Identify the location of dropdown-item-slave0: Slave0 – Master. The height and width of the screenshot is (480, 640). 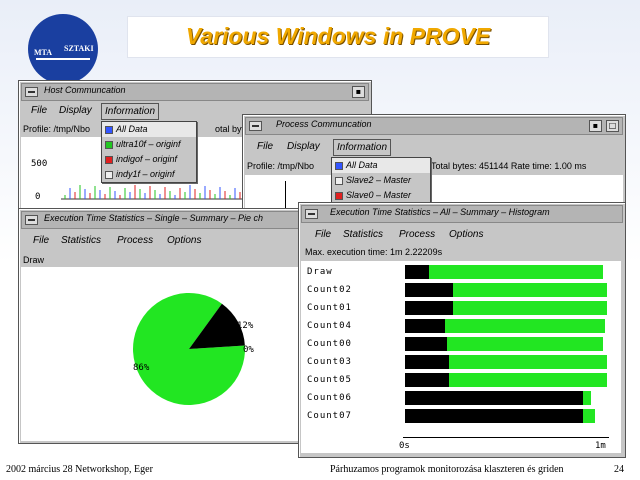
(381, 195).